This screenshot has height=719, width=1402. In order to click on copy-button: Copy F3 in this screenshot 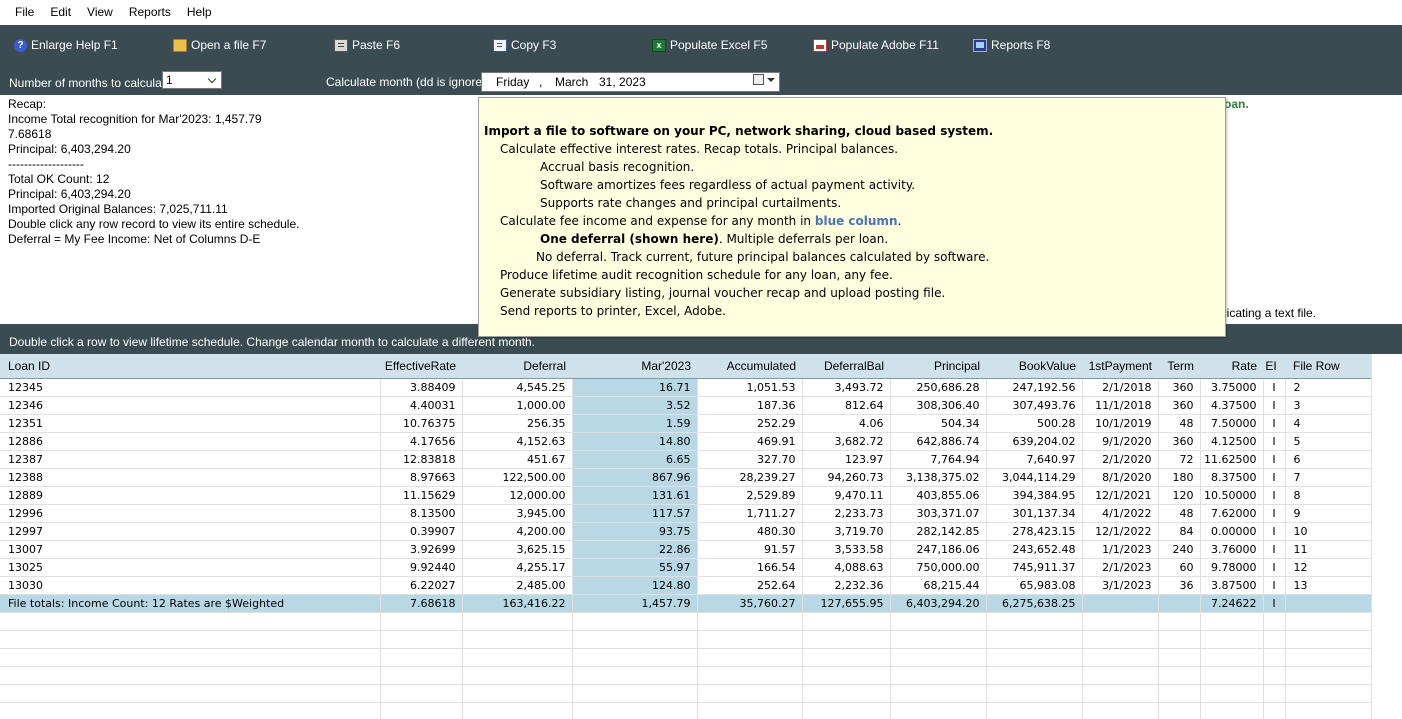, I will do `click(524, 45)`.